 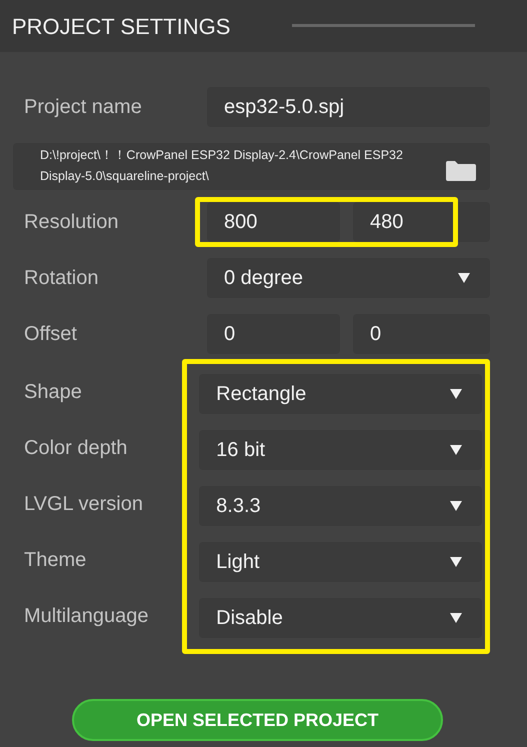 What do you see at coordinates (71, 222) in the screenshot?
I see `field-label: Resolution` at bounding box center [71, 222].